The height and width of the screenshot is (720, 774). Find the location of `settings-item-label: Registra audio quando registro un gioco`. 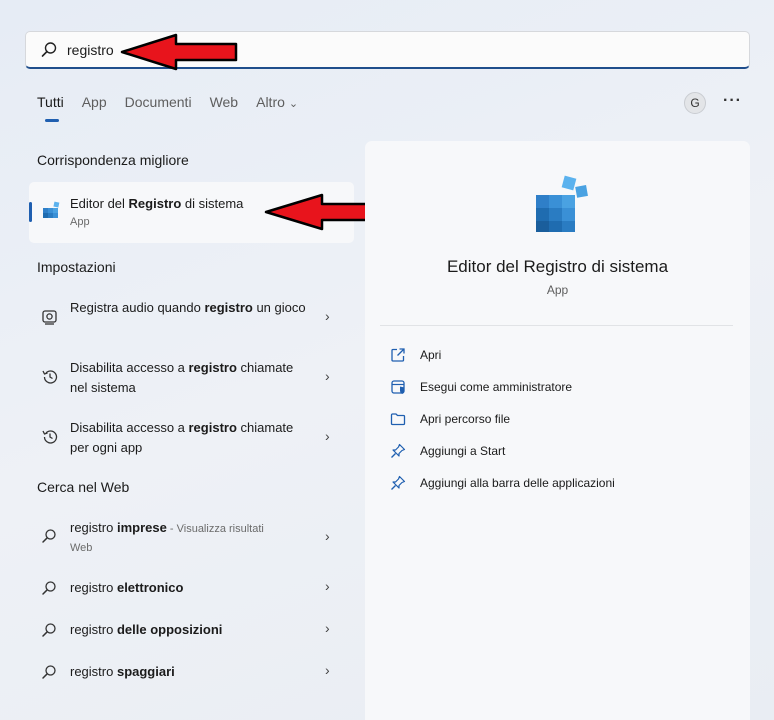

settings-item-label: Registra audio quando registro un gioco is located at coordinates (188, 307).